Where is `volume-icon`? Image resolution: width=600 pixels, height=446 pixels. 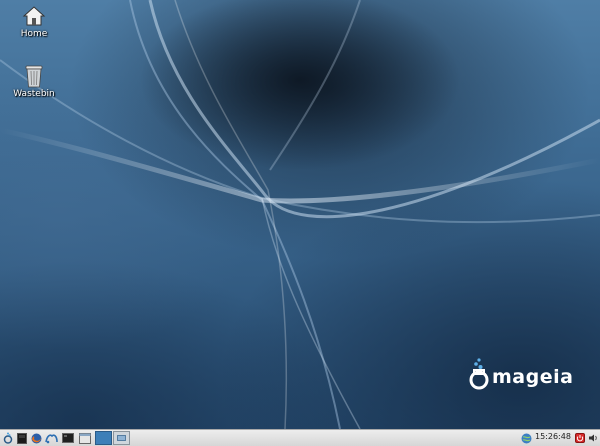 volume-icon is located at coordinates (592, 438).